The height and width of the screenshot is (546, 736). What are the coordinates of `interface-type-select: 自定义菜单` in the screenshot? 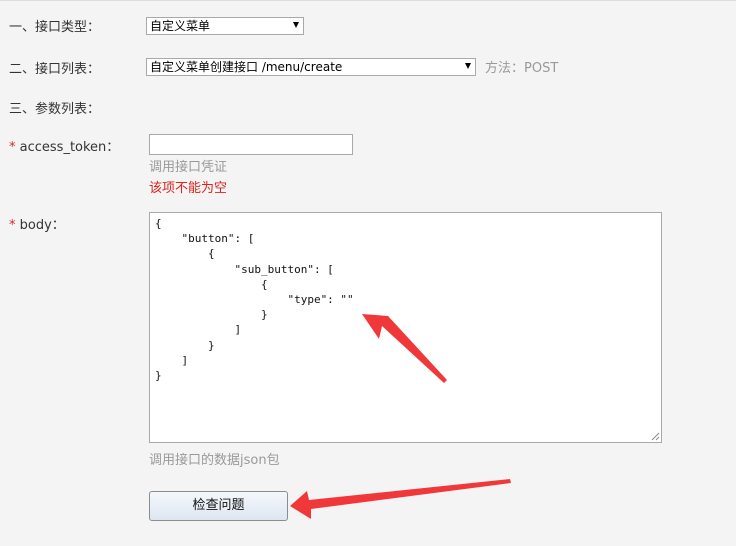 It's located at (225, 26).